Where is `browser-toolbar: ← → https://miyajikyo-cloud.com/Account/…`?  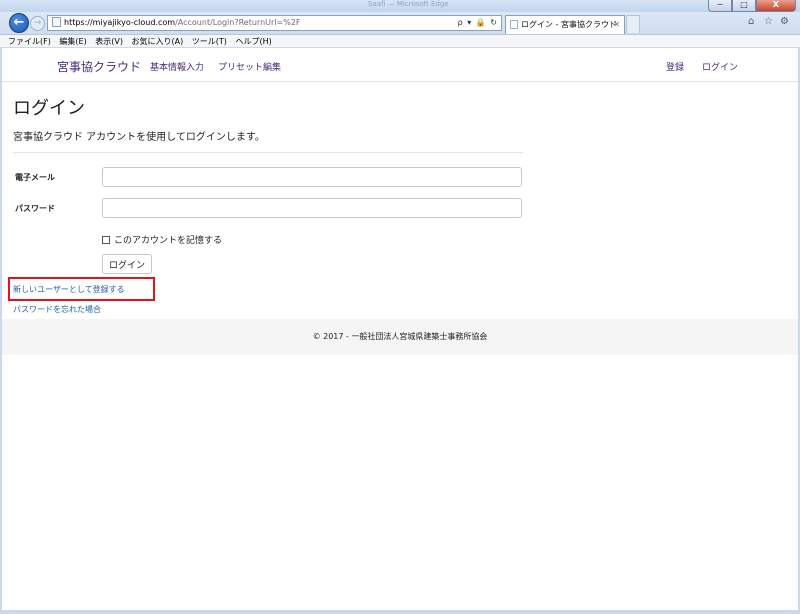
browser-toolbar: ← → https://miyajikyo-cloud.com/Account/… is located at coordinates (400, 23).